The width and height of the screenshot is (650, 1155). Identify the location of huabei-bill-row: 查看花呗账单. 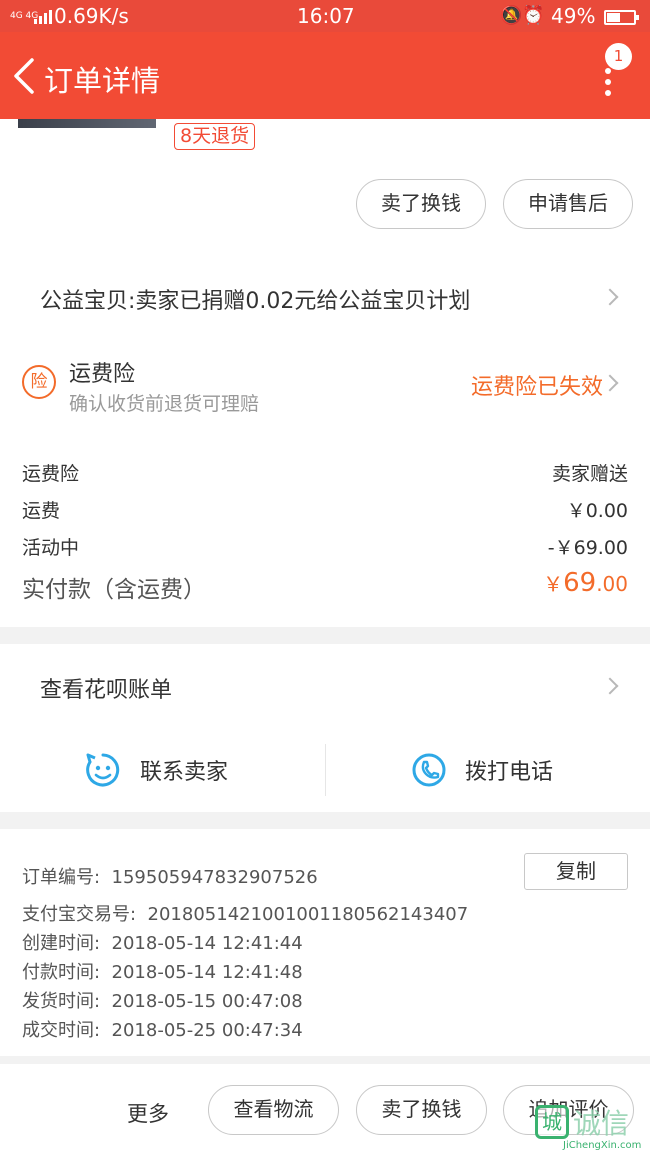
(106, 688).